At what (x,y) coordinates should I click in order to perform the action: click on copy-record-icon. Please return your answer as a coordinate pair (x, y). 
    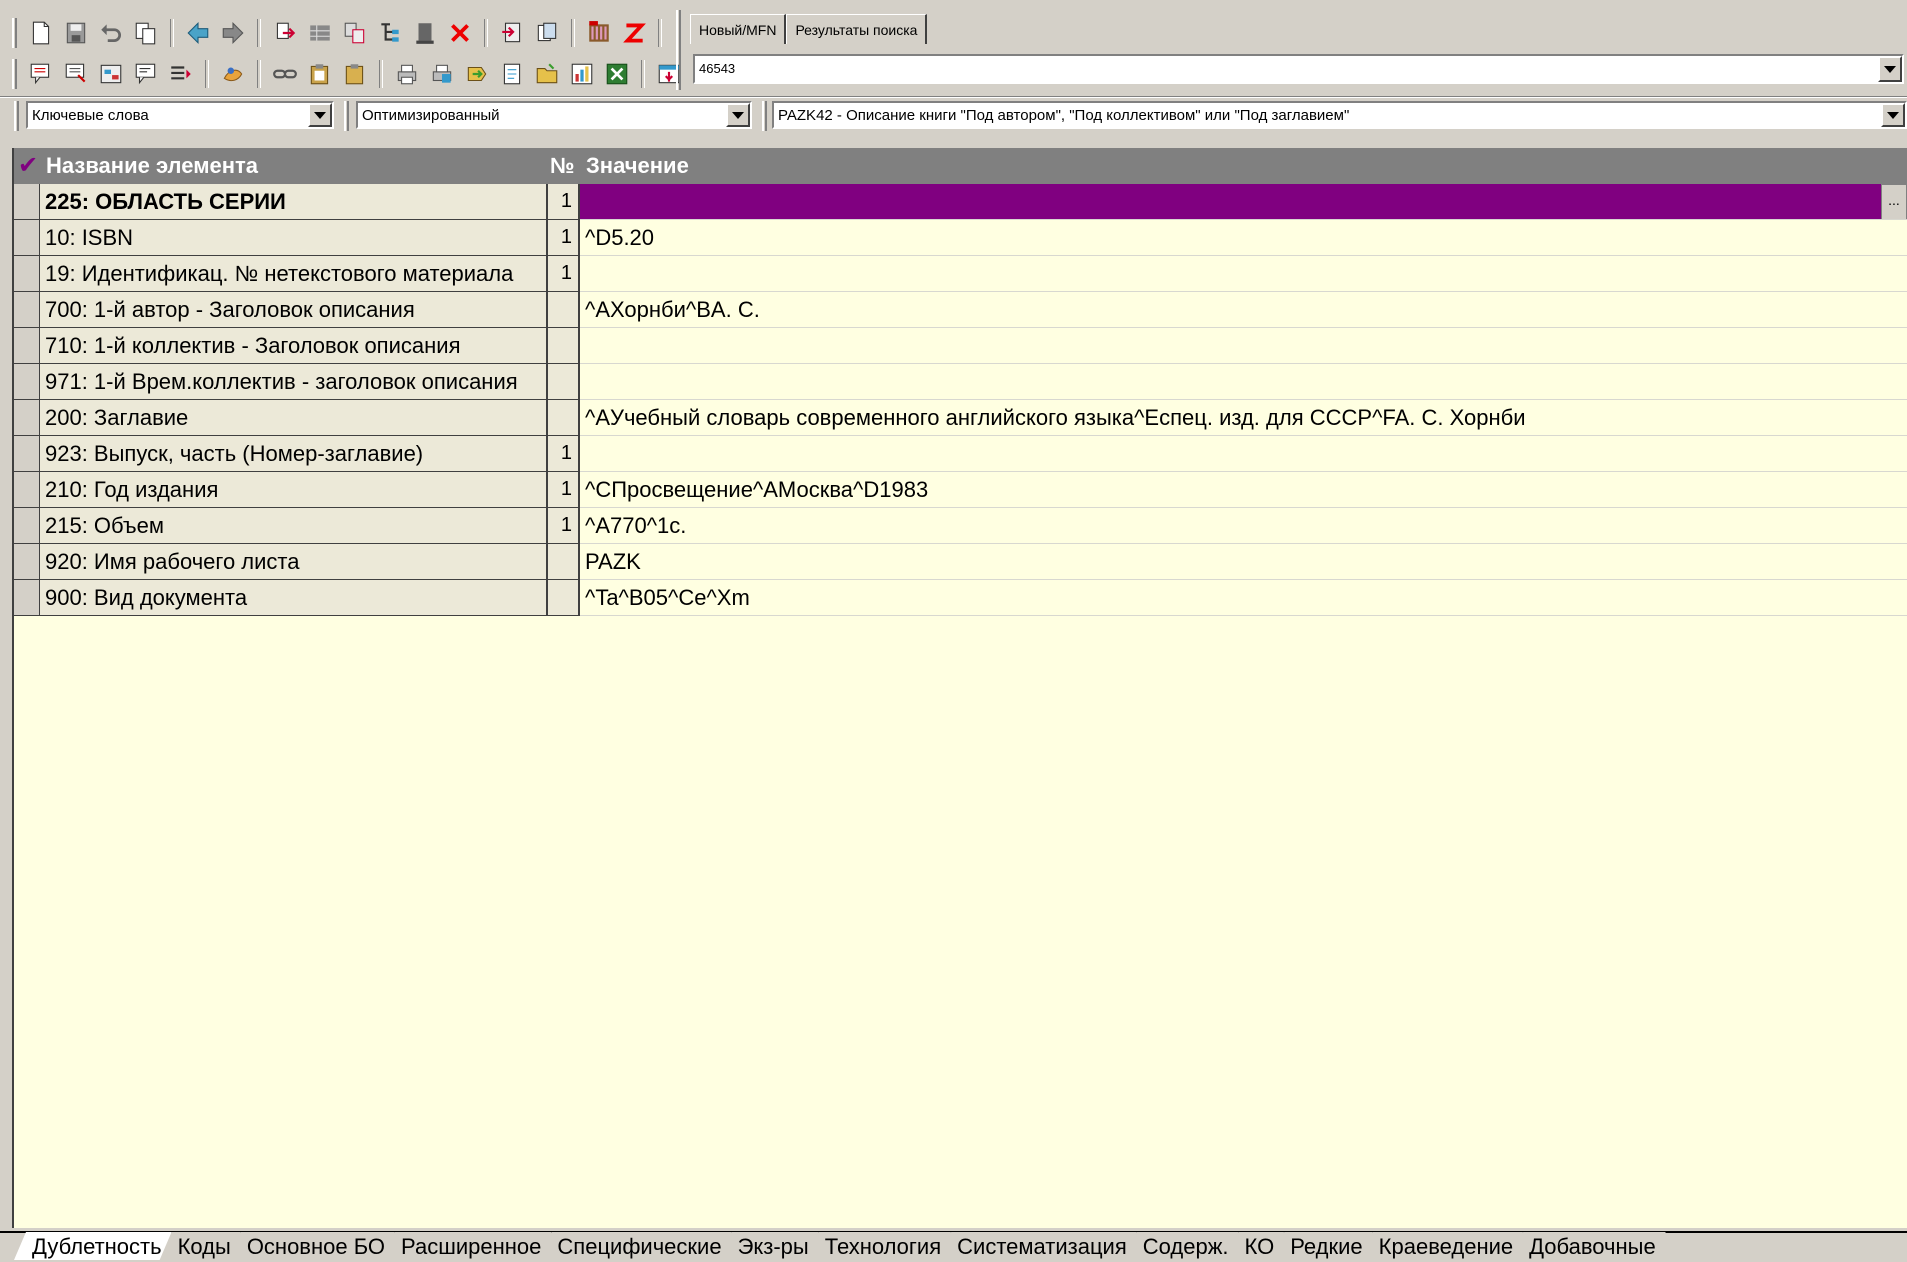
    Looking at the image, I should click on (146, 33).